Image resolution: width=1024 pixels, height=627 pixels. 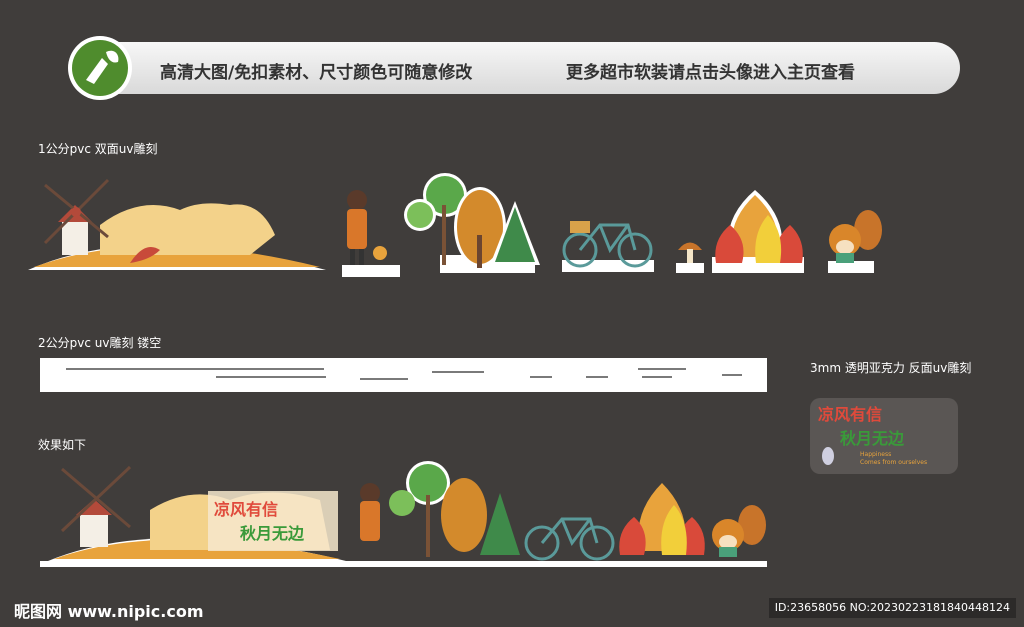 What do you see at coordinates (109, 611) in the screenshot?
I see `watermark: 昵图网 www.nipic.com` at bounding box center [109, 611].